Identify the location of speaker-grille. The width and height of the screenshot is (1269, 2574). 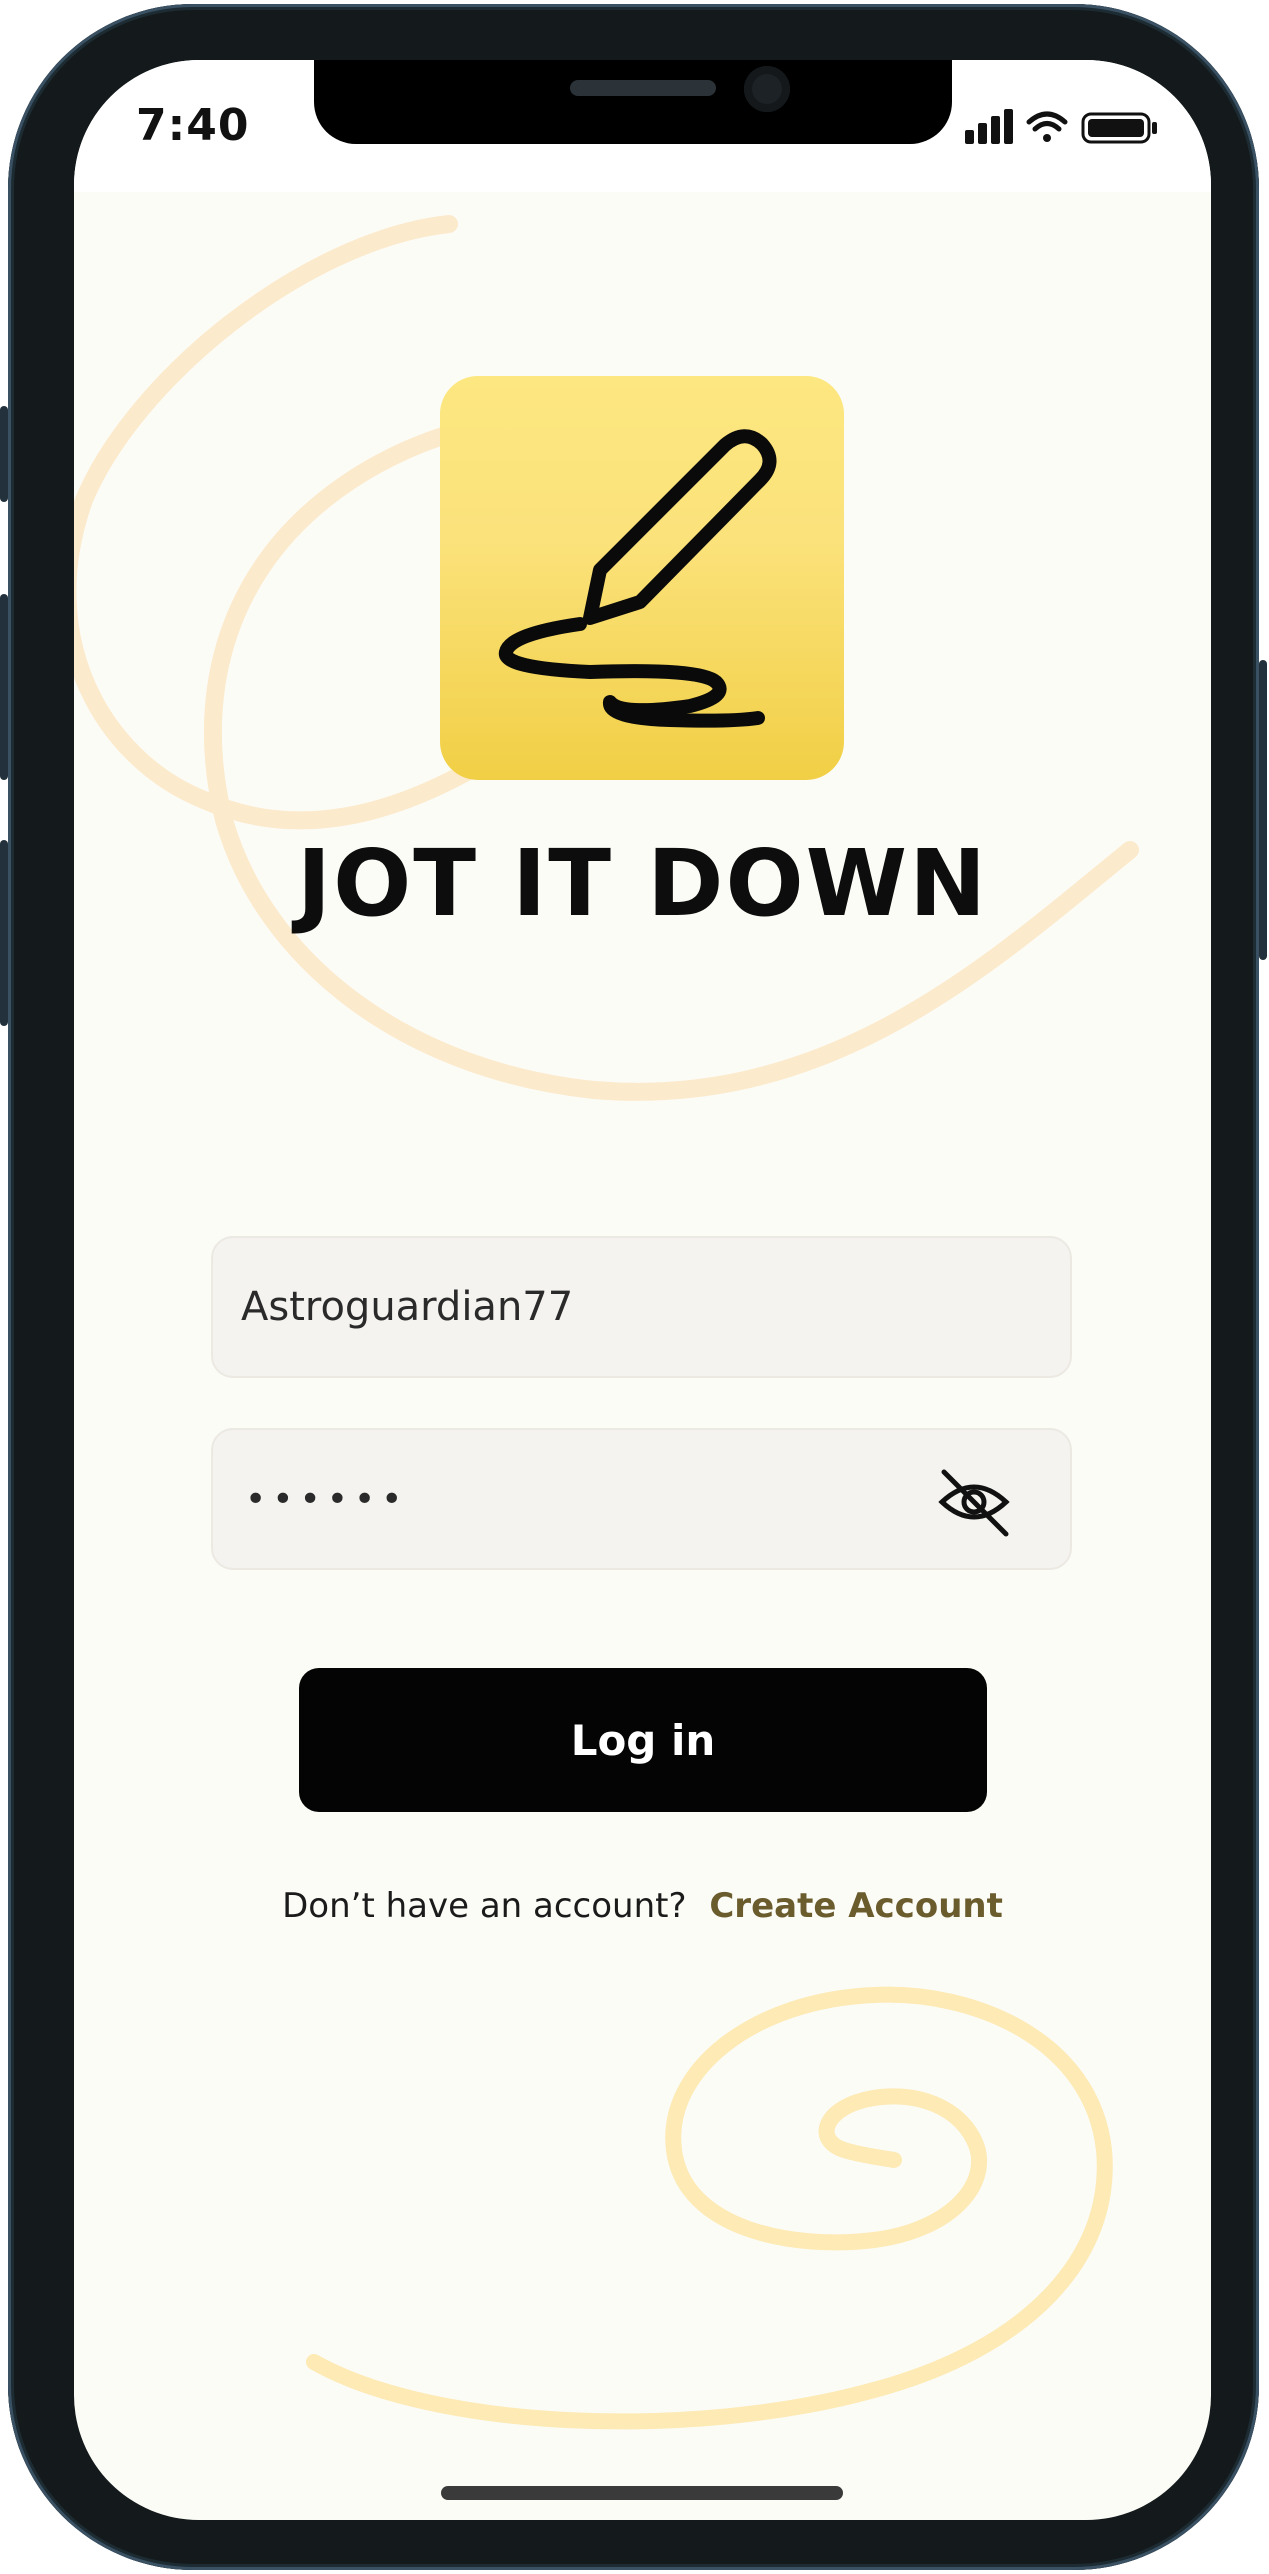
(643, 88).